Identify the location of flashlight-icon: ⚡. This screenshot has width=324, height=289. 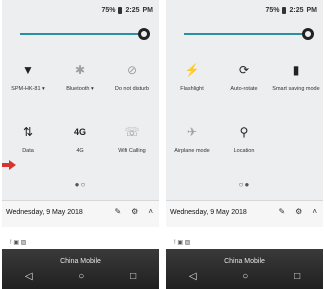
(192, 70).